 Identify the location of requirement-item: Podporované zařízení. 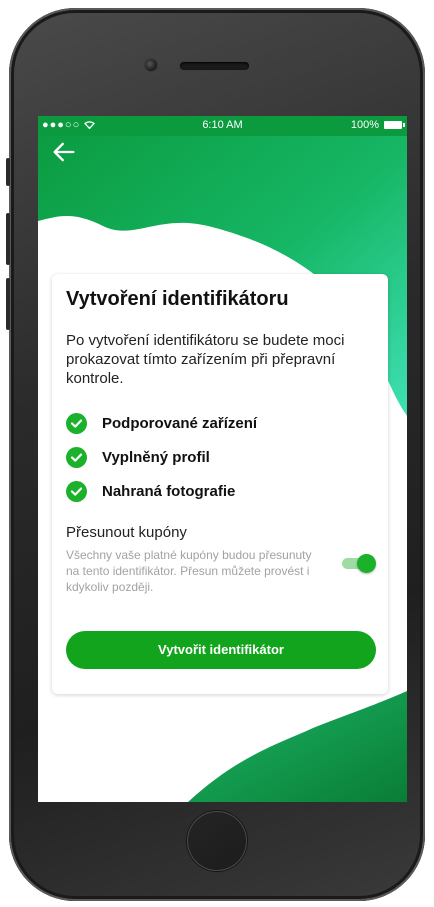
(216, 424).